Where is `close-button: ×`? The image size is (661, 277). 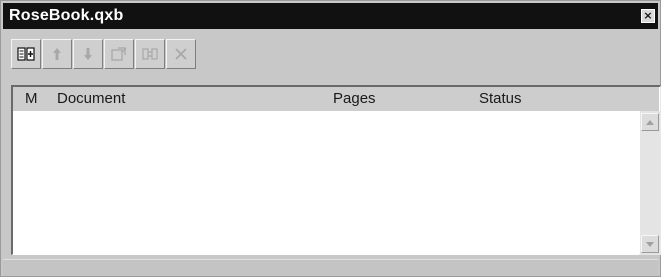 close-button: × is located at coordinates (648, 16).